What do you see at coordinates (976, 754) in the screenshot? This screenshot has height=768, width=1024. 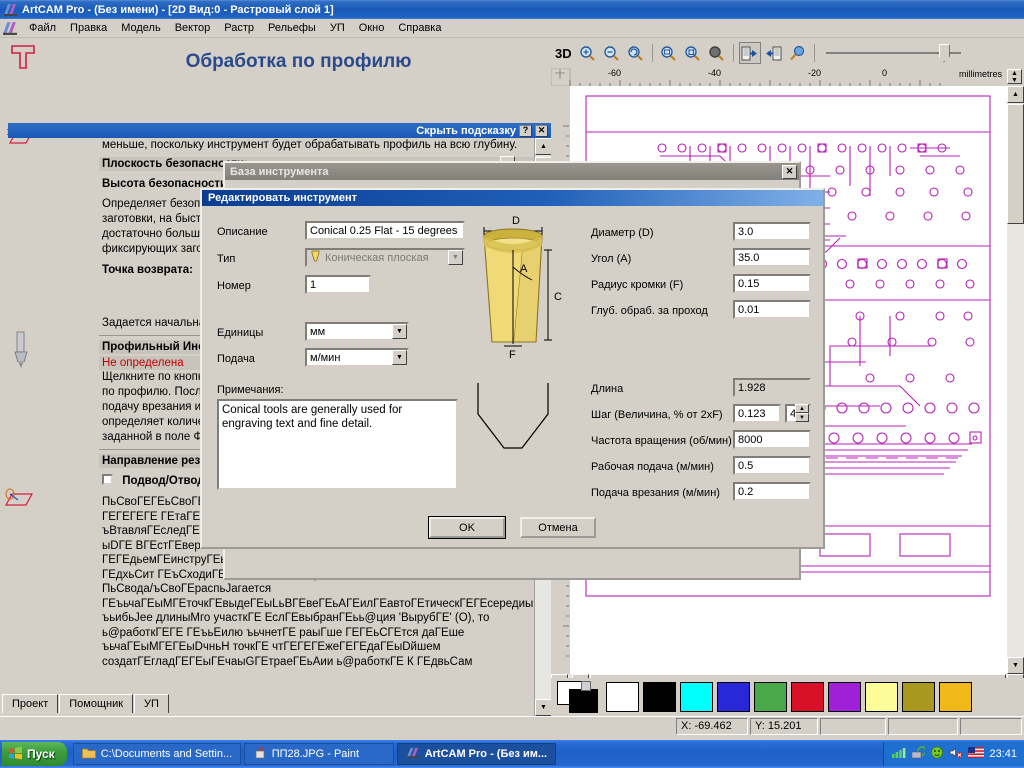 I see `language-flag-icon` at bounding box center [976, 754].